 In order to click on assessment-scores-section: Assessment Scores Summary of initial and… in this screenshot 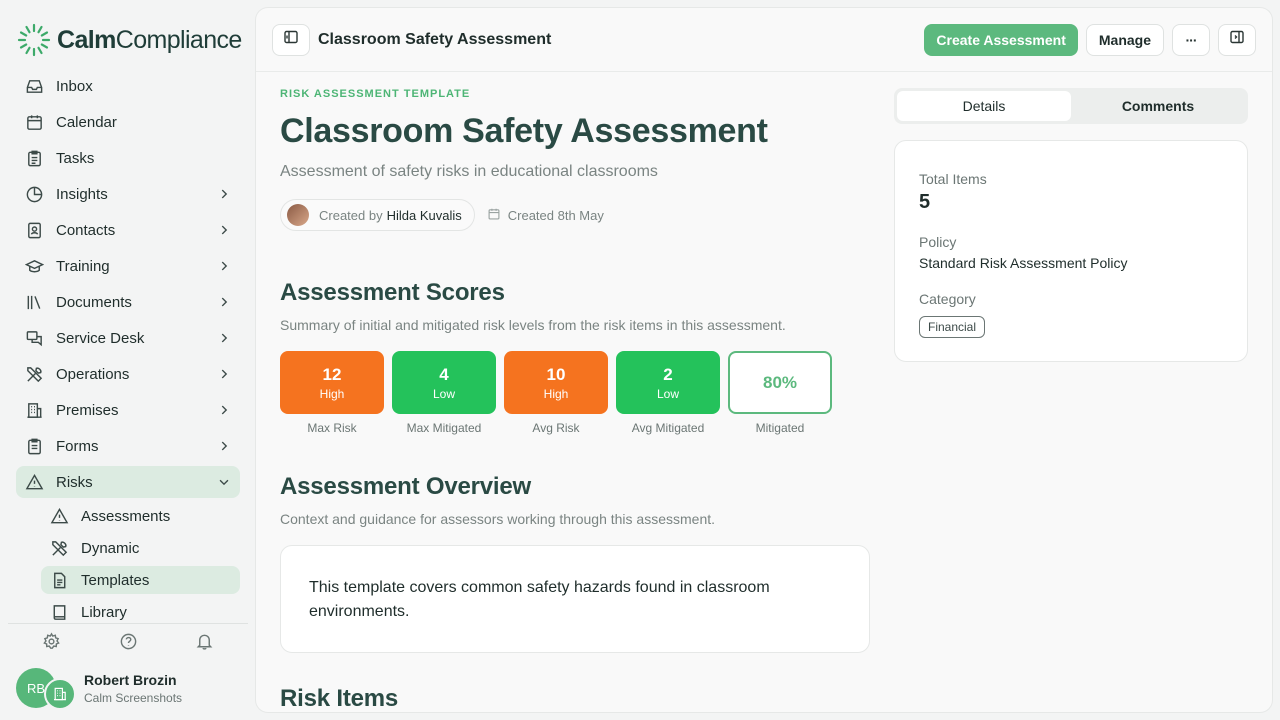, I will do `click(575, 357)`.